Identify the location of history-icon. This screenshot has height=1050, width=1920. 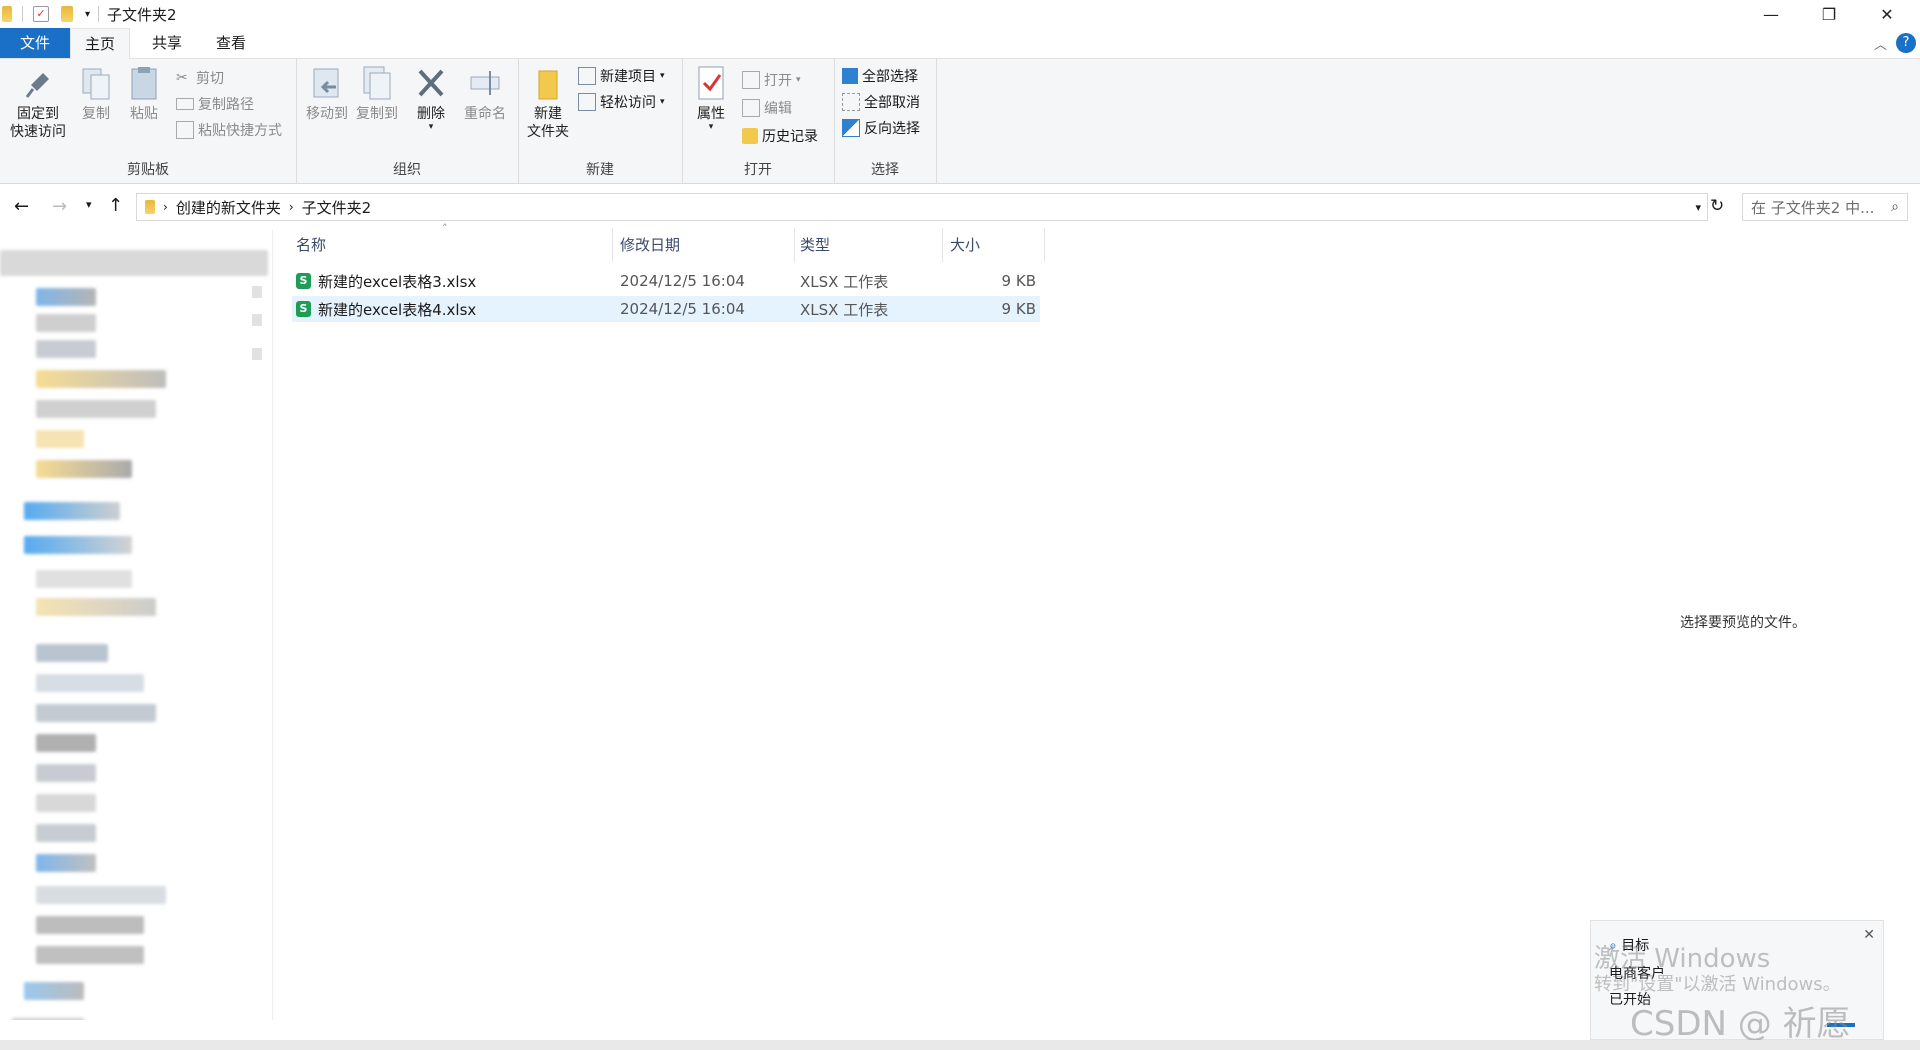
(750, 136).